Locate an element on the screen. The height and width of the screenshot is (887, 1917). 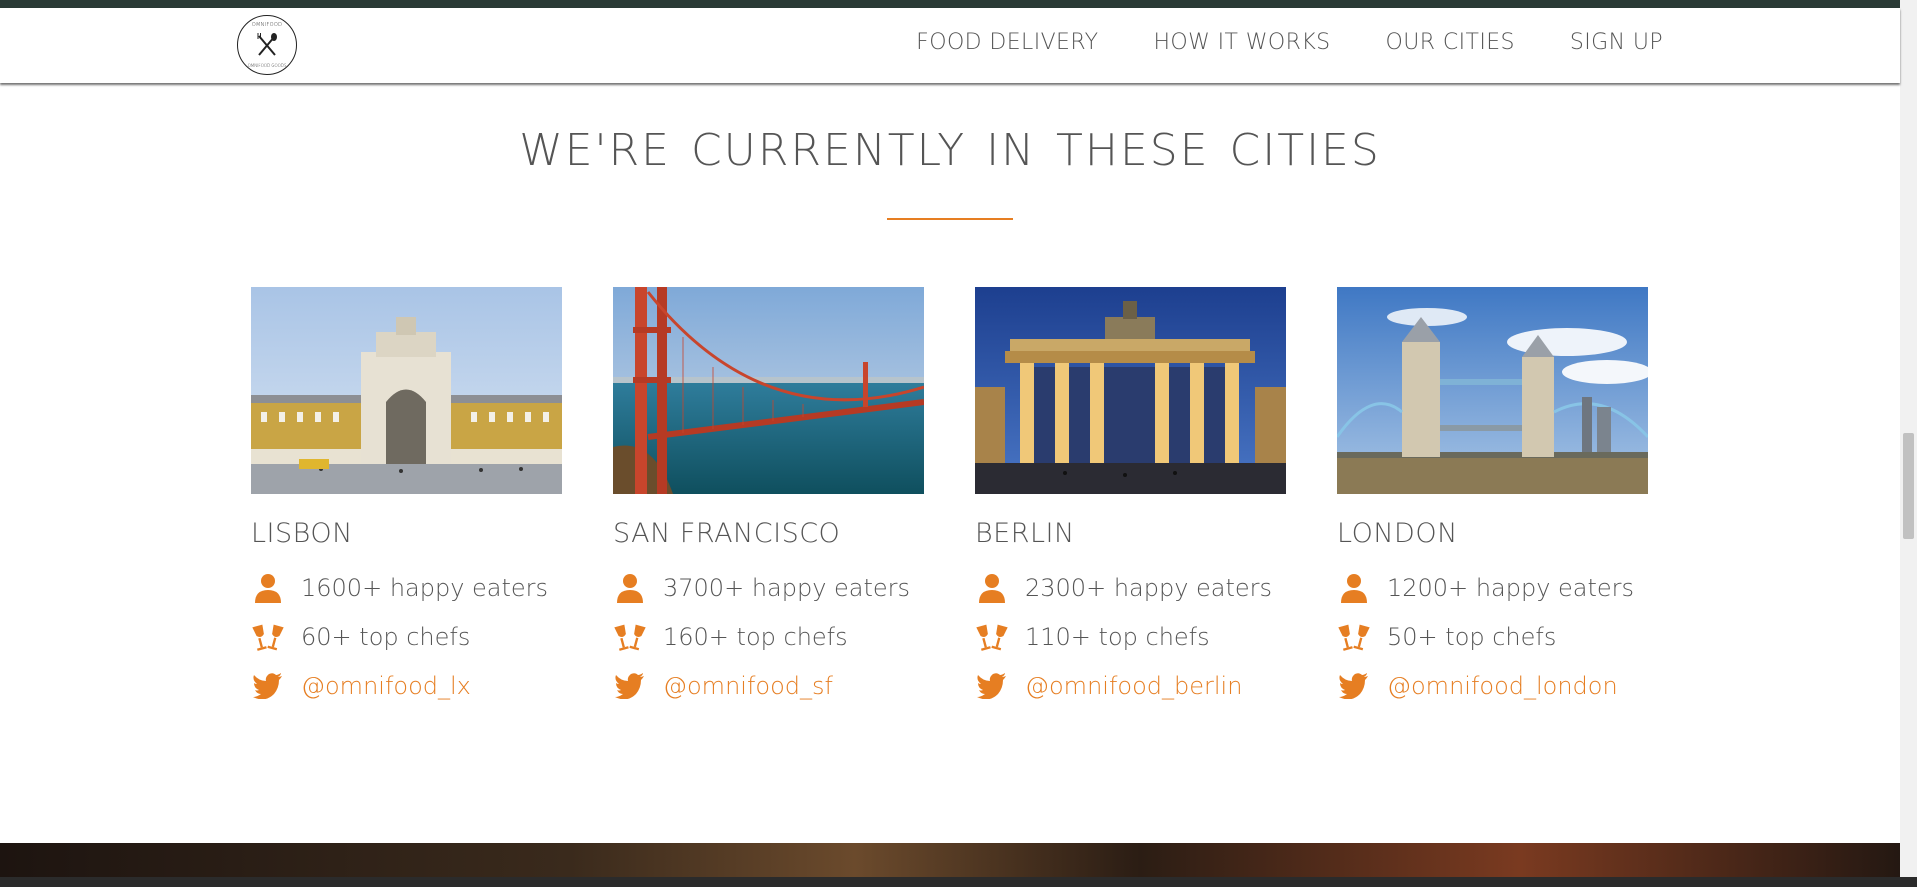
top-chefs-text: 50+ top chefs is located at coordinates (1472, 636).